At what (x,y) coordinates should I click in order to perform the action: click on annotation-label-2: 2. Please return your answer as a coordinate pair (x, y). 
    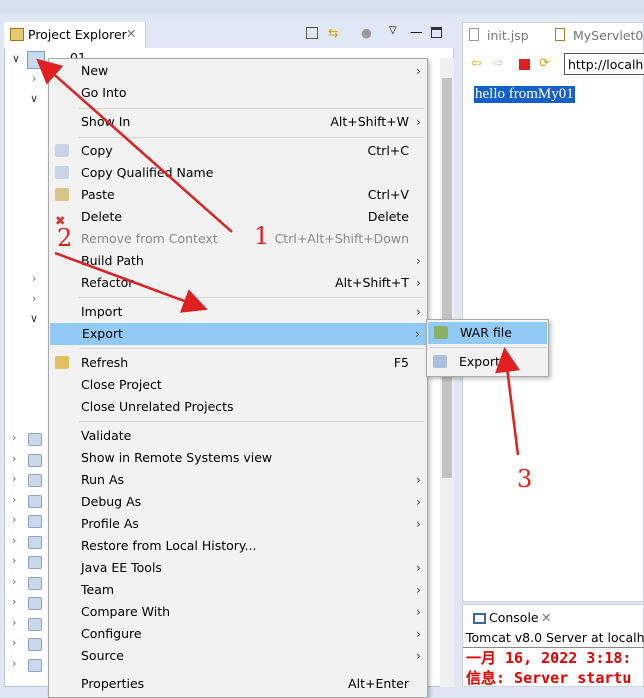
    Looking at the image, I should click on (65, 238).